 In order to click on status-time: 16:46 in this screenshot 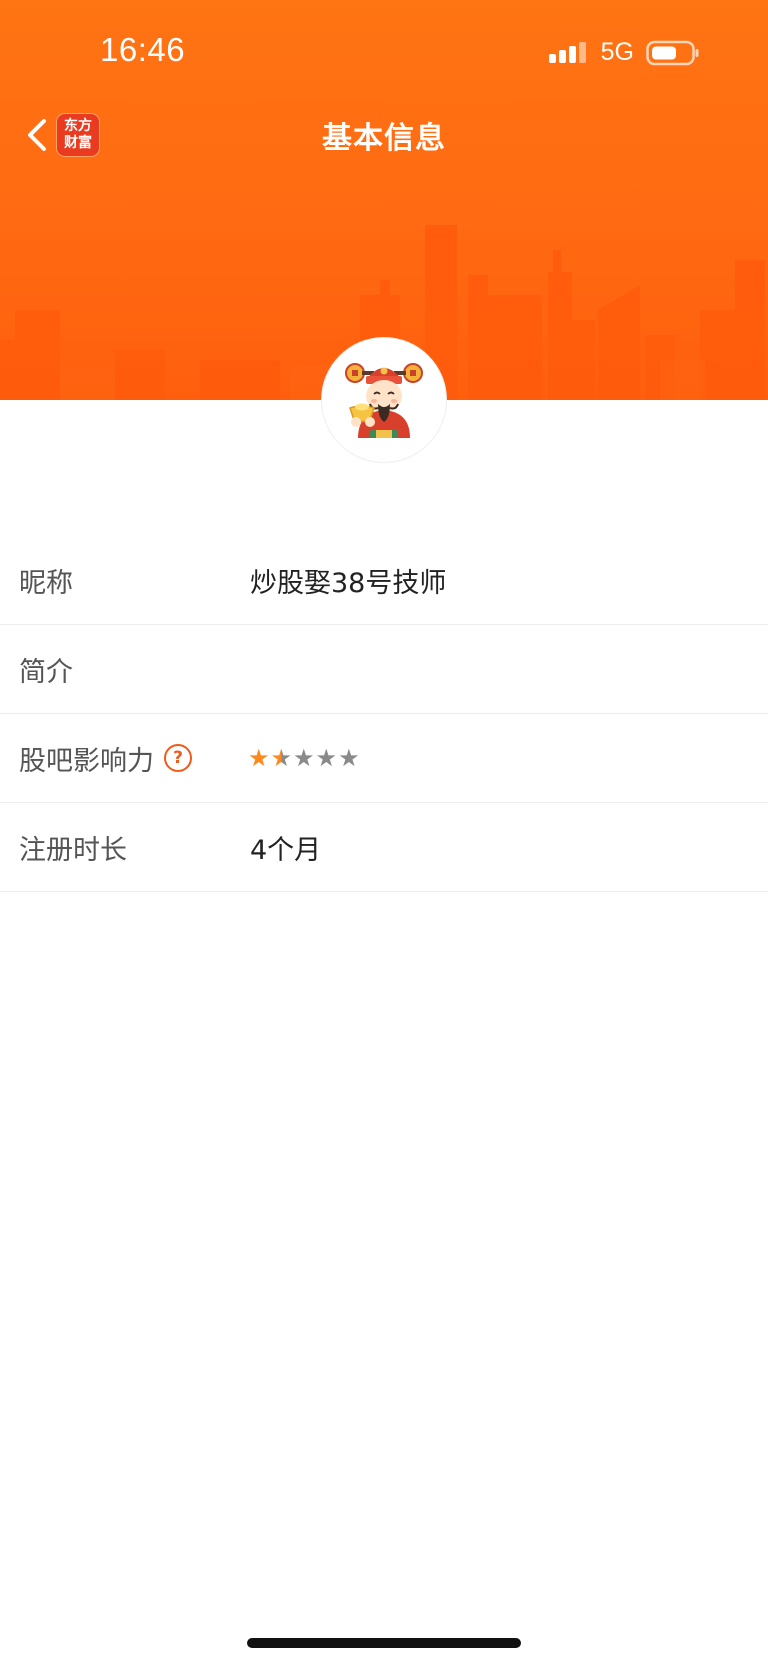, I will do `click(143, 49)`.